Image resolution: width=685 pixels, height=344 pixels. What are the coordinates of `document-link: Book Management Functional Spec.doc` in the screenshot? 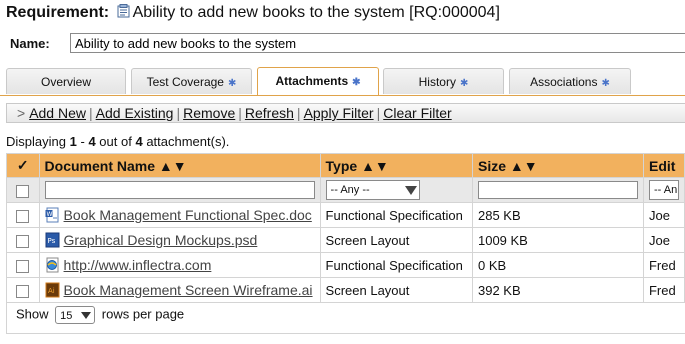 It's located at (188, 215).